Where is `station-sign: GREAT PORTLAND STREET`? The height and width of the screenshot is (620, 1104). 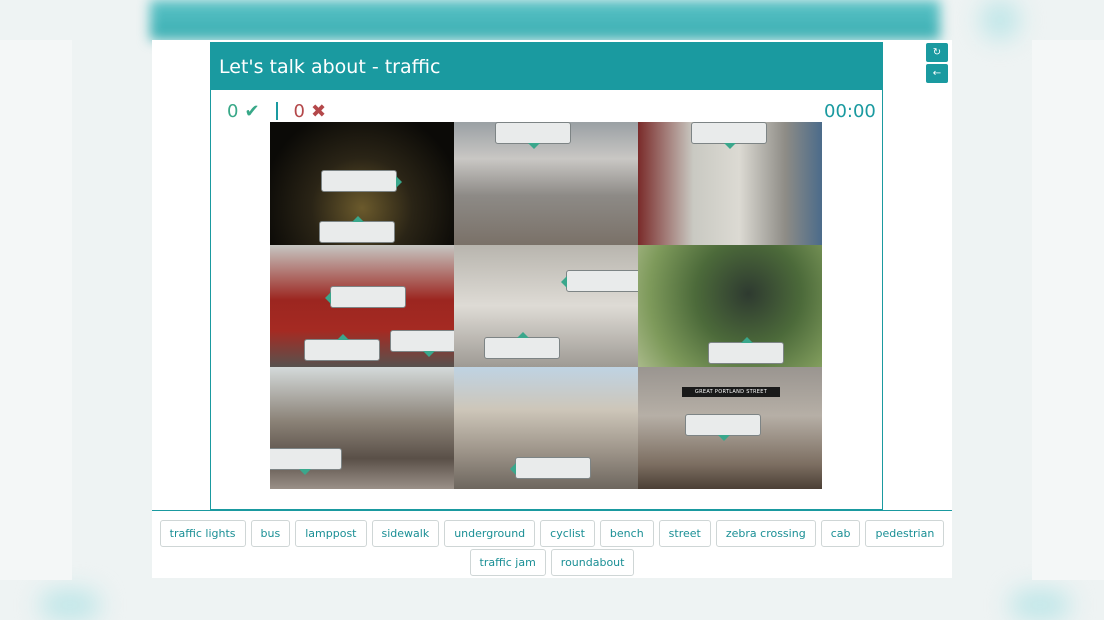
station-sign: GREAT PORTLAND STREET is located at coordinates (731, 392).